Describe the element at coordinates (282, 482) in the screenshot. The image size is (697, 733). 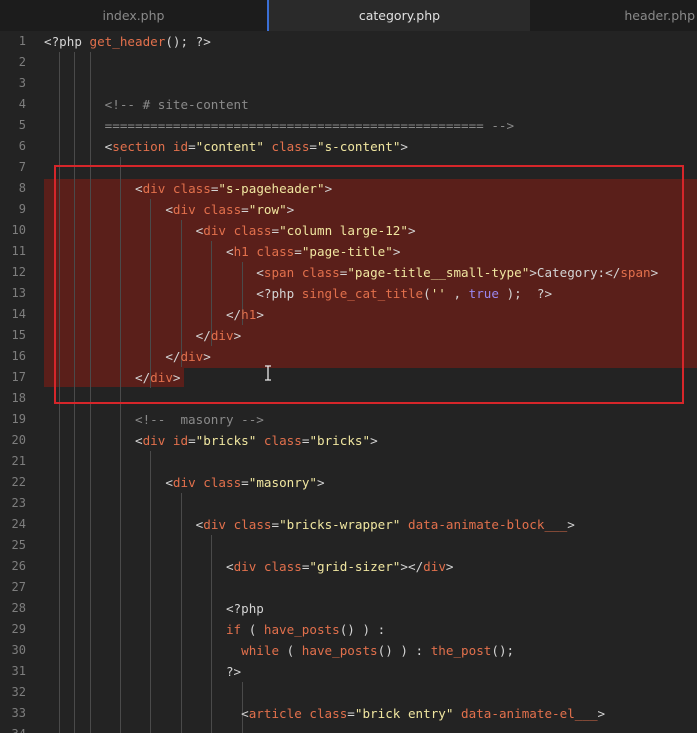
I see `code-token: "masonry"` at that location.